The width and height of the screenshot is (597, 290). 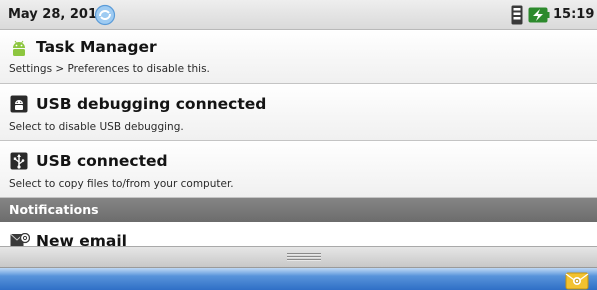 I want to click on signal-icon, so click(x=517, y=15).